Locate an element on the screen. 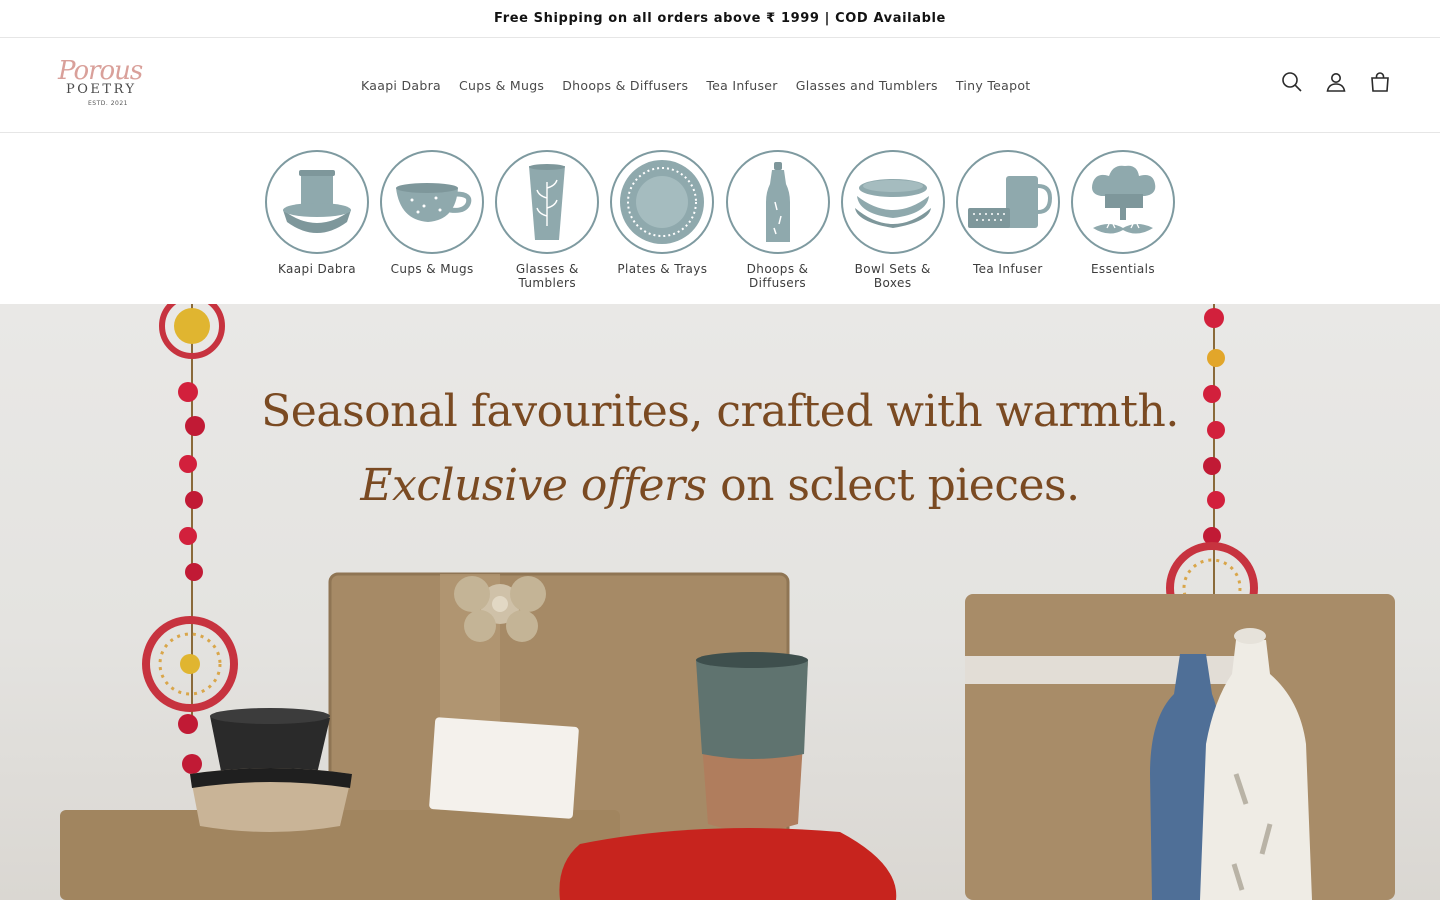 The height and width of the screenshot is (900, 1440). left-garland is located at coordinates (190, 539).